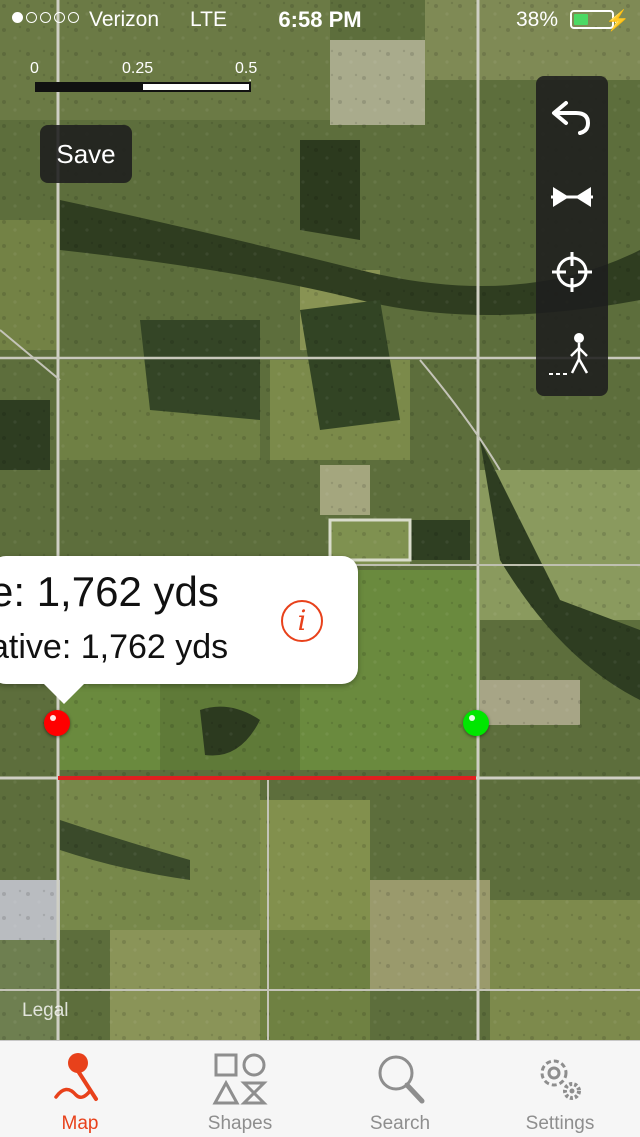 The image size is (640, 1137). What do you see at coordinates (114, 647) in the screenshot?
I see `cumulative-value: ative: 1,762 yds` at bounding box center [114, 647].